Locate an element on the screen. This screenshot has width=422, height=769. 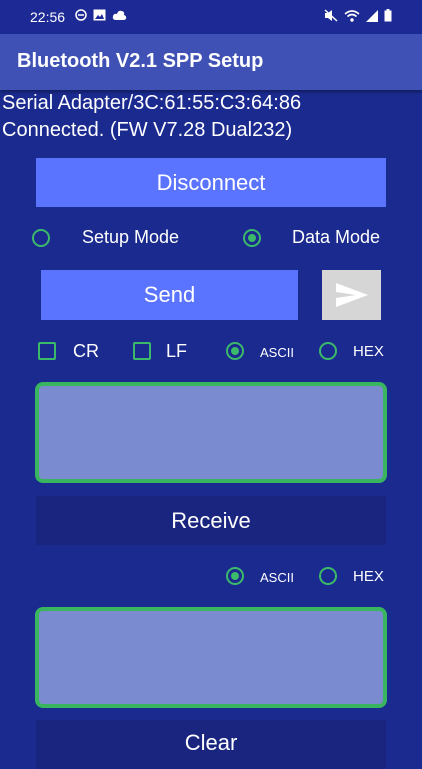
send-arrow-icon is located at coordinates (351, 295).